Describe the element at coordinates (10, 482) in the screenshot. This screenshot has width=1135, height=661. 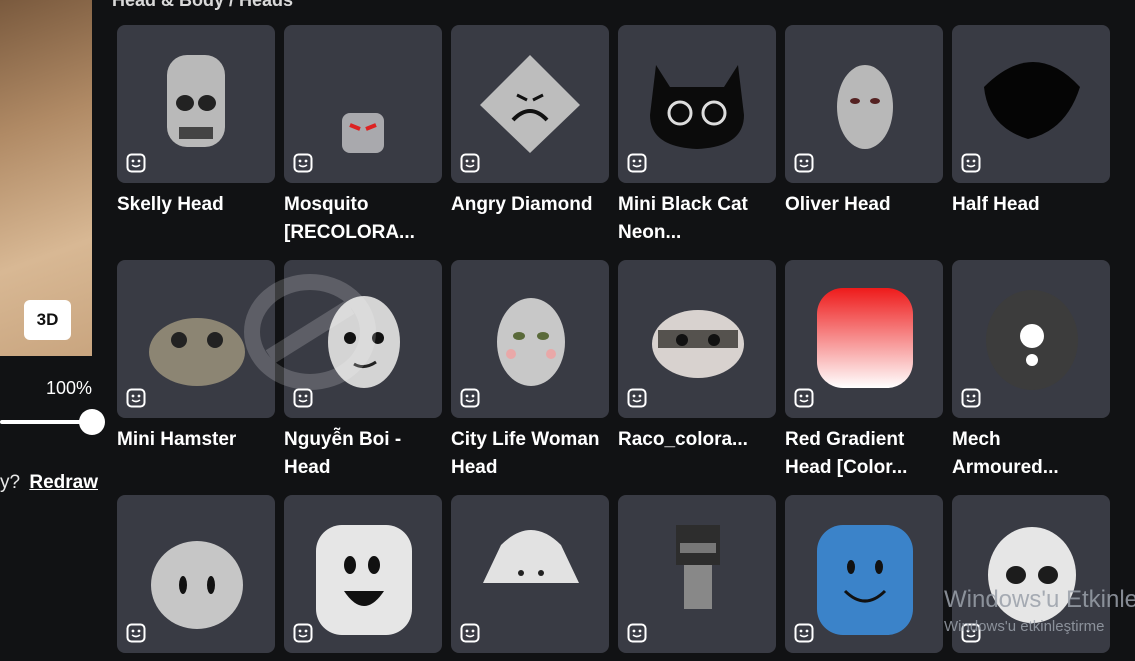
I see `redraw-prompt: y?` at that location.